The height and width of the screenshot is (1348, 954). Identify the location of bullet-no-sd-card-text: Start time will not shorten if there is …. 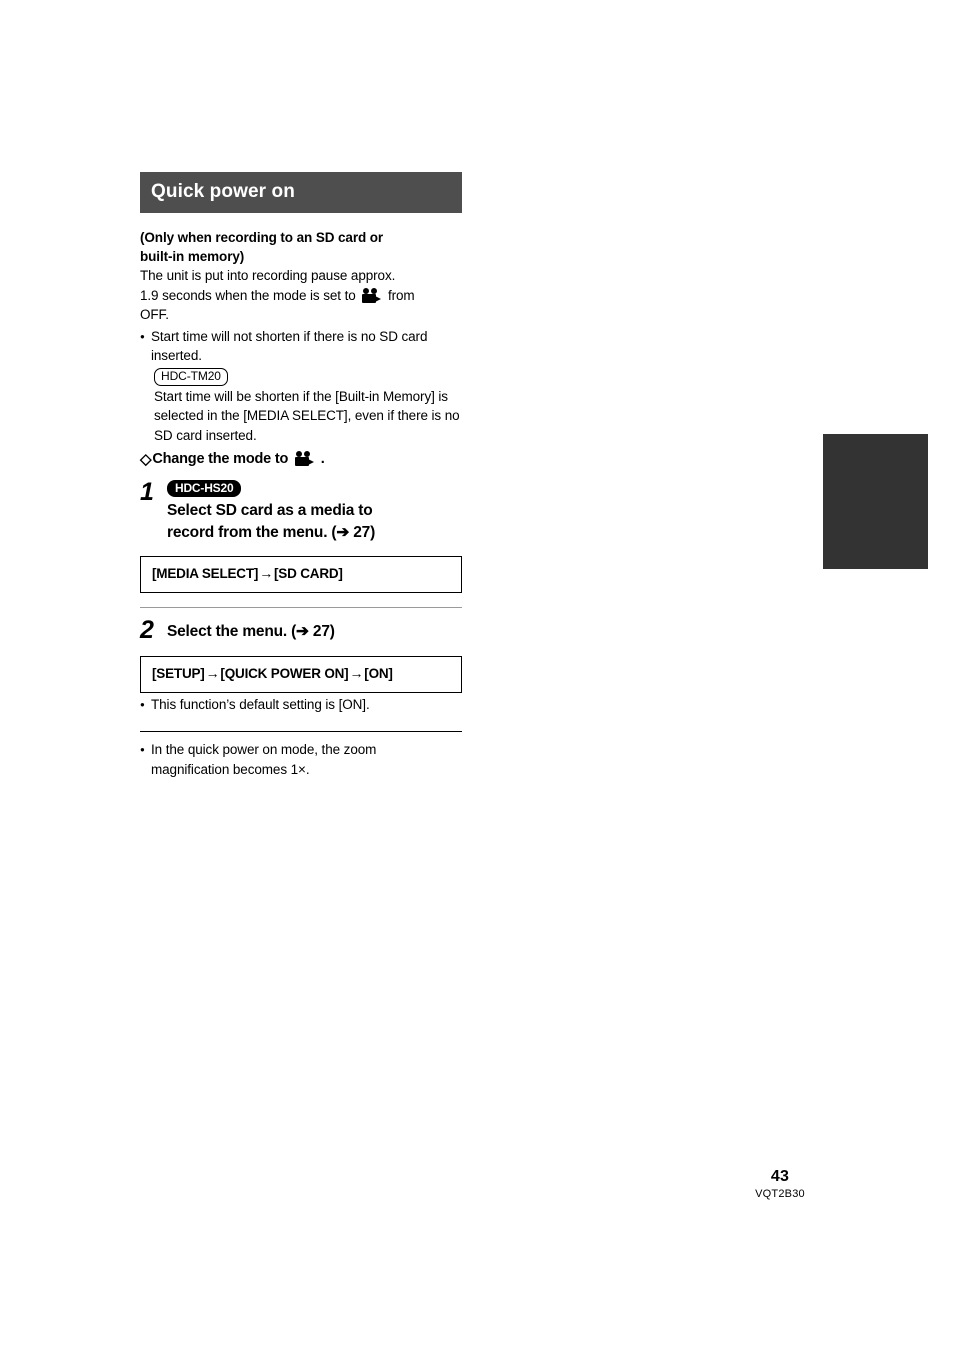
(289, 346).